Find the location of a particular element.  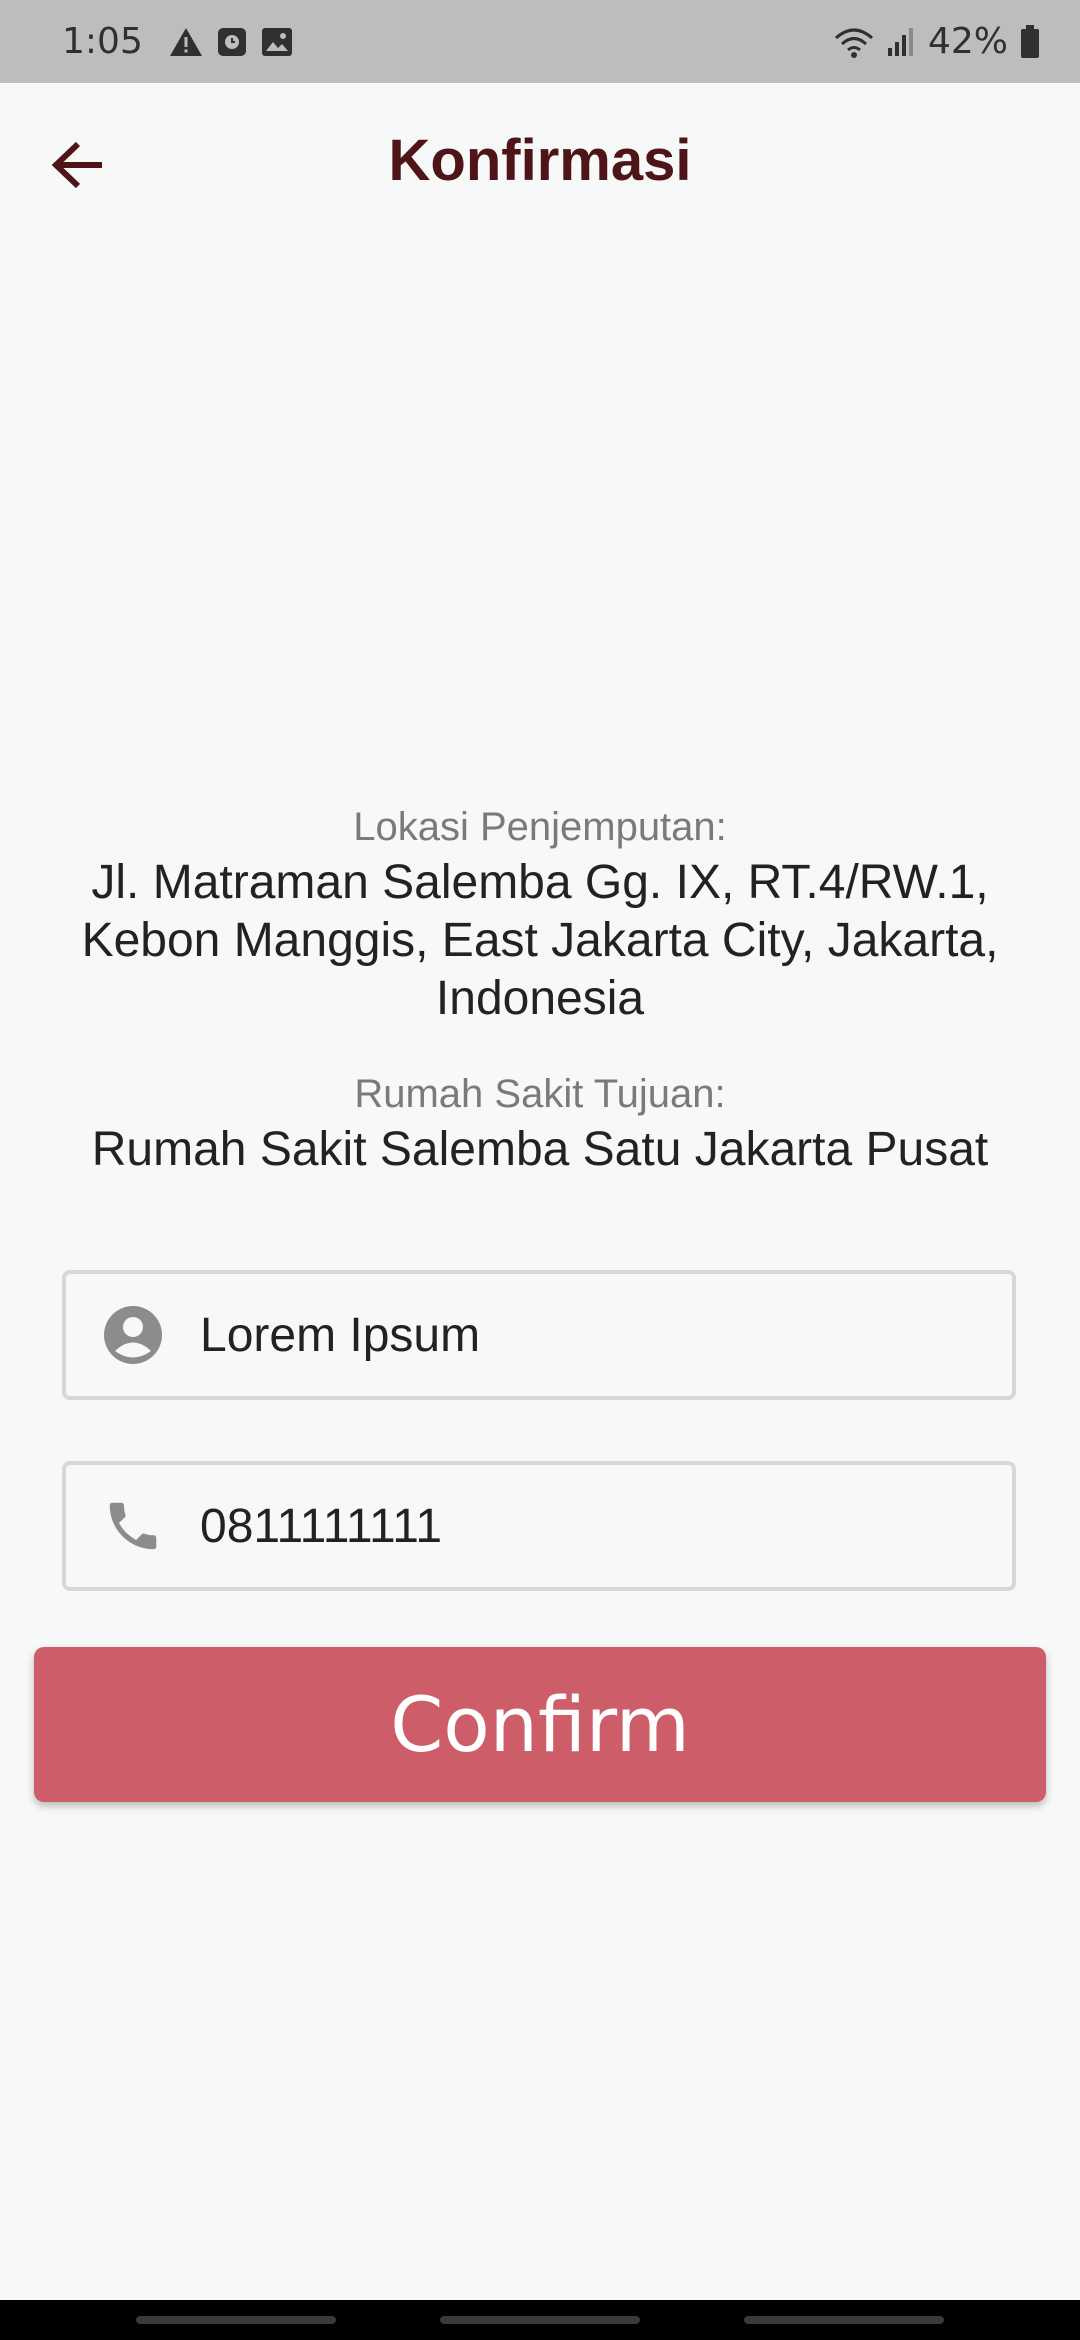

battery-icon is located at coordinates (1030, 41).